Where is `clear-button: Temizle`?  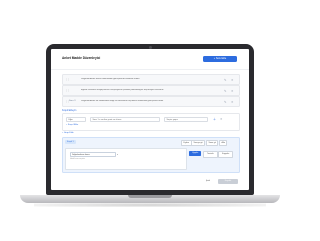
clear-button: Temizle is located at coordinates (210, 154).